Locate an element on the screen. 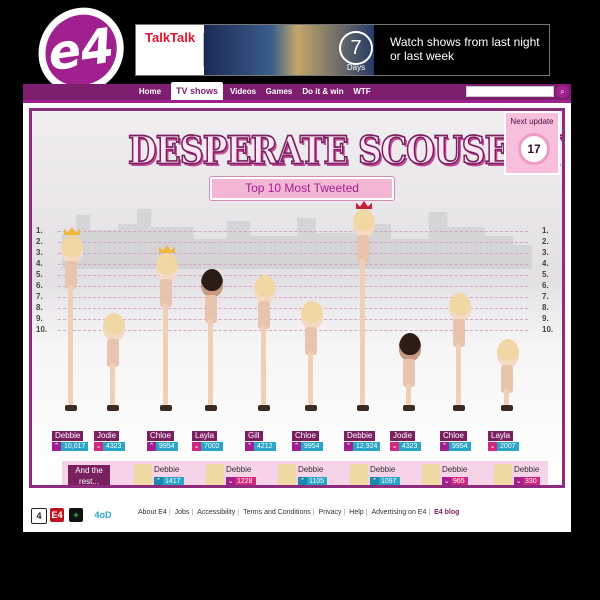 The height and width of the screenshot is (600, 600). rank-label-left: 9. is located at coordinates (39, 318).